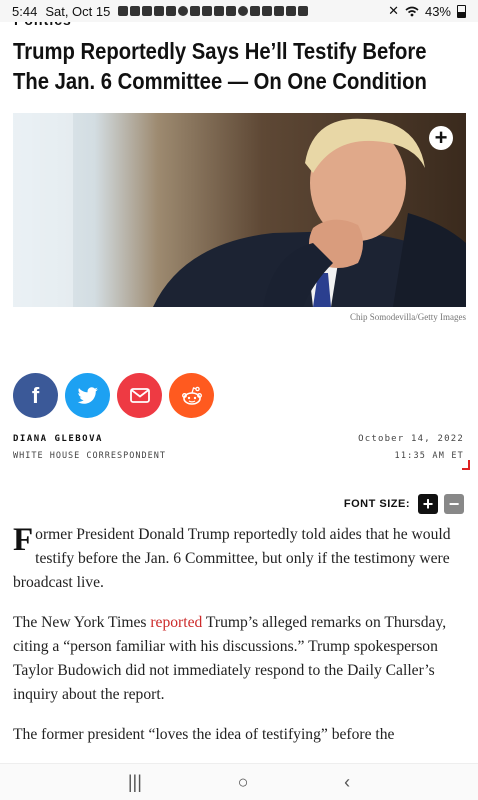 The image size is (478, 800). Describe the element at coordinates (429, 456) in the screenshot. I see `publish-time: 11:35 AM ET` at that location.